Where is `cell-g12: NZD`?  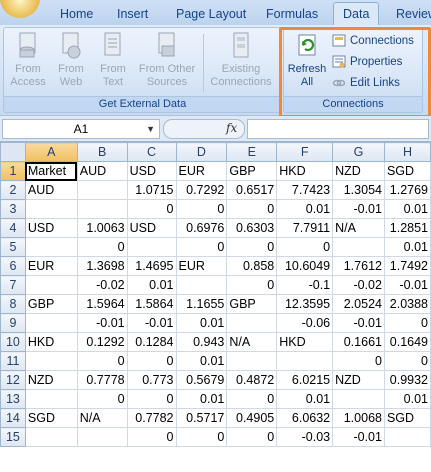 cell-g12: NZD is located at coordinates (358, 380).